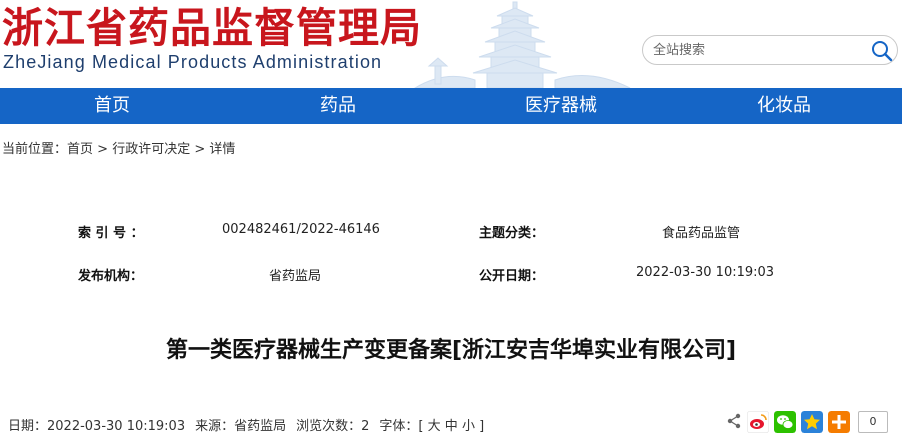 The width and height of the screenshot is (902, 441). I want to click on search-box, so click(770, 50).